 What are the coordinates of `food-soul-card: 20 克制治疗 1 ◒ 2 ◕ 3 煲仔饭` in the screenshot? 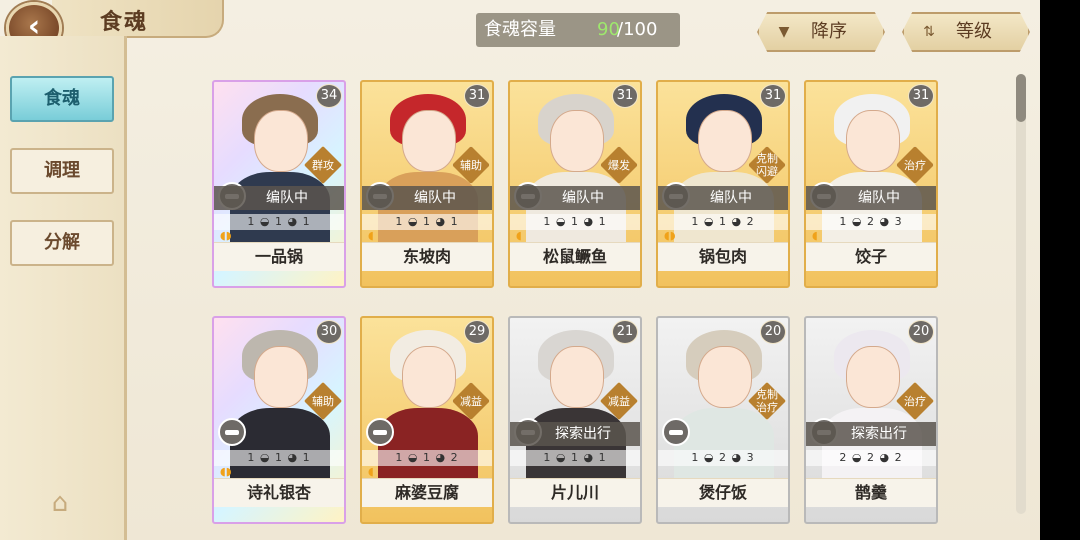 It's located at (723, 420).